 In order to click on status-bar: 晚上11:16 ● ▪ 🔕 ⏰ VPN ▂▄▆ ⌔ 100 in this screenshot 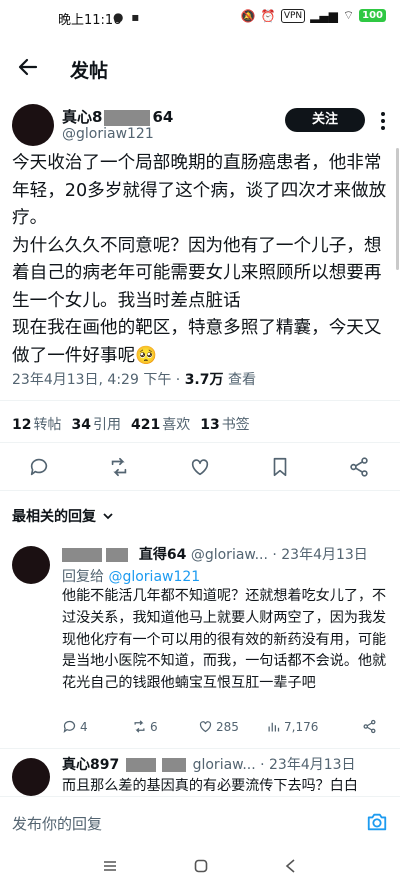, I will do `click(200, 17)`.